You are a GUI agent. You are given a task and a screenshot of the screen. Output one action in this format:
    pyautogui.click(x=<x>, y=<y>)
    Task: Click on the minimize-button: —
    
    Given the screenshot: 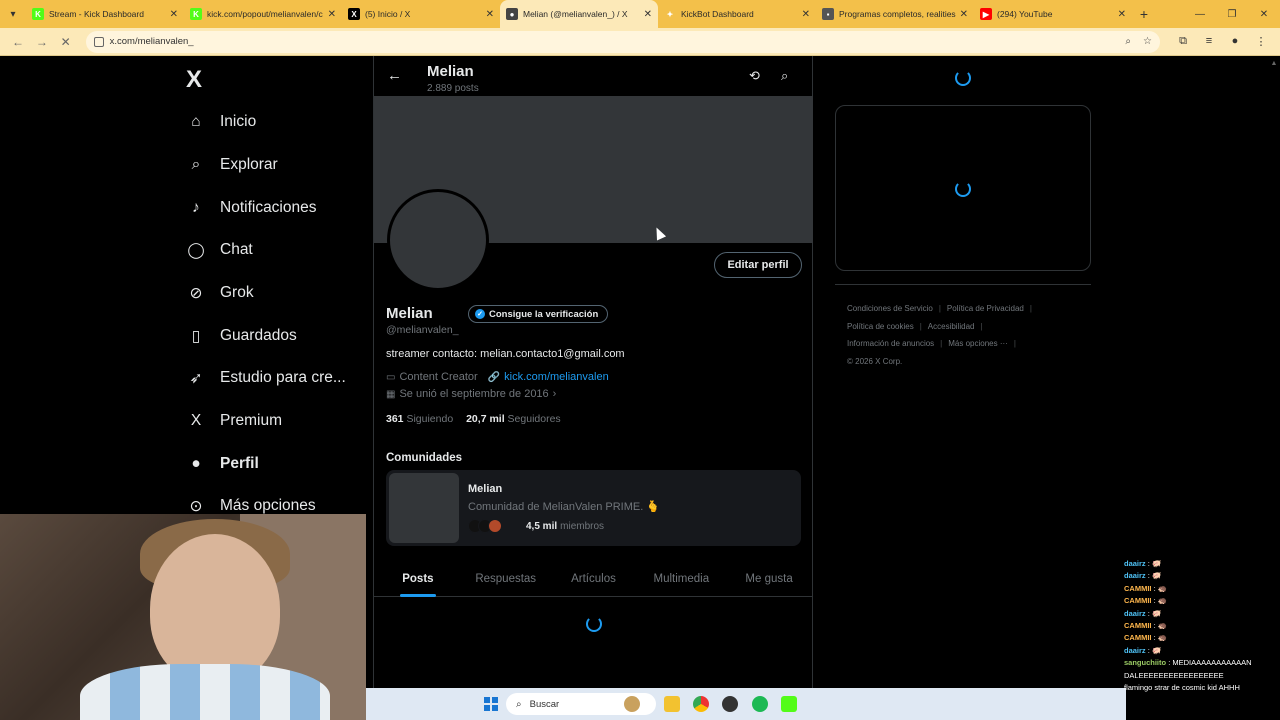 What is the action you would take?
    pyautogui.click(x=1200, y=14)
    